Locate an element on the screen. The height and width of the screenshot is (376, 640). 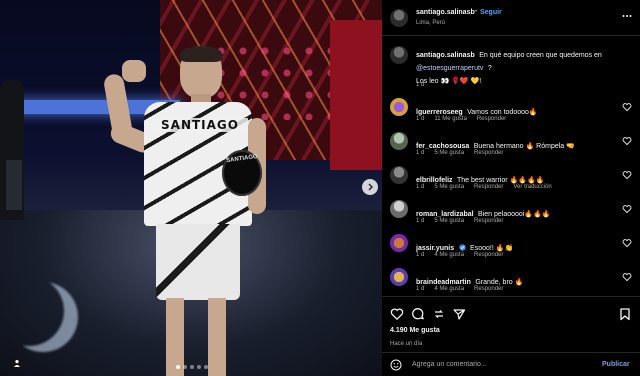
caption-text: En qué equipo creen que quedemos en is located at coordinates (540, 55).